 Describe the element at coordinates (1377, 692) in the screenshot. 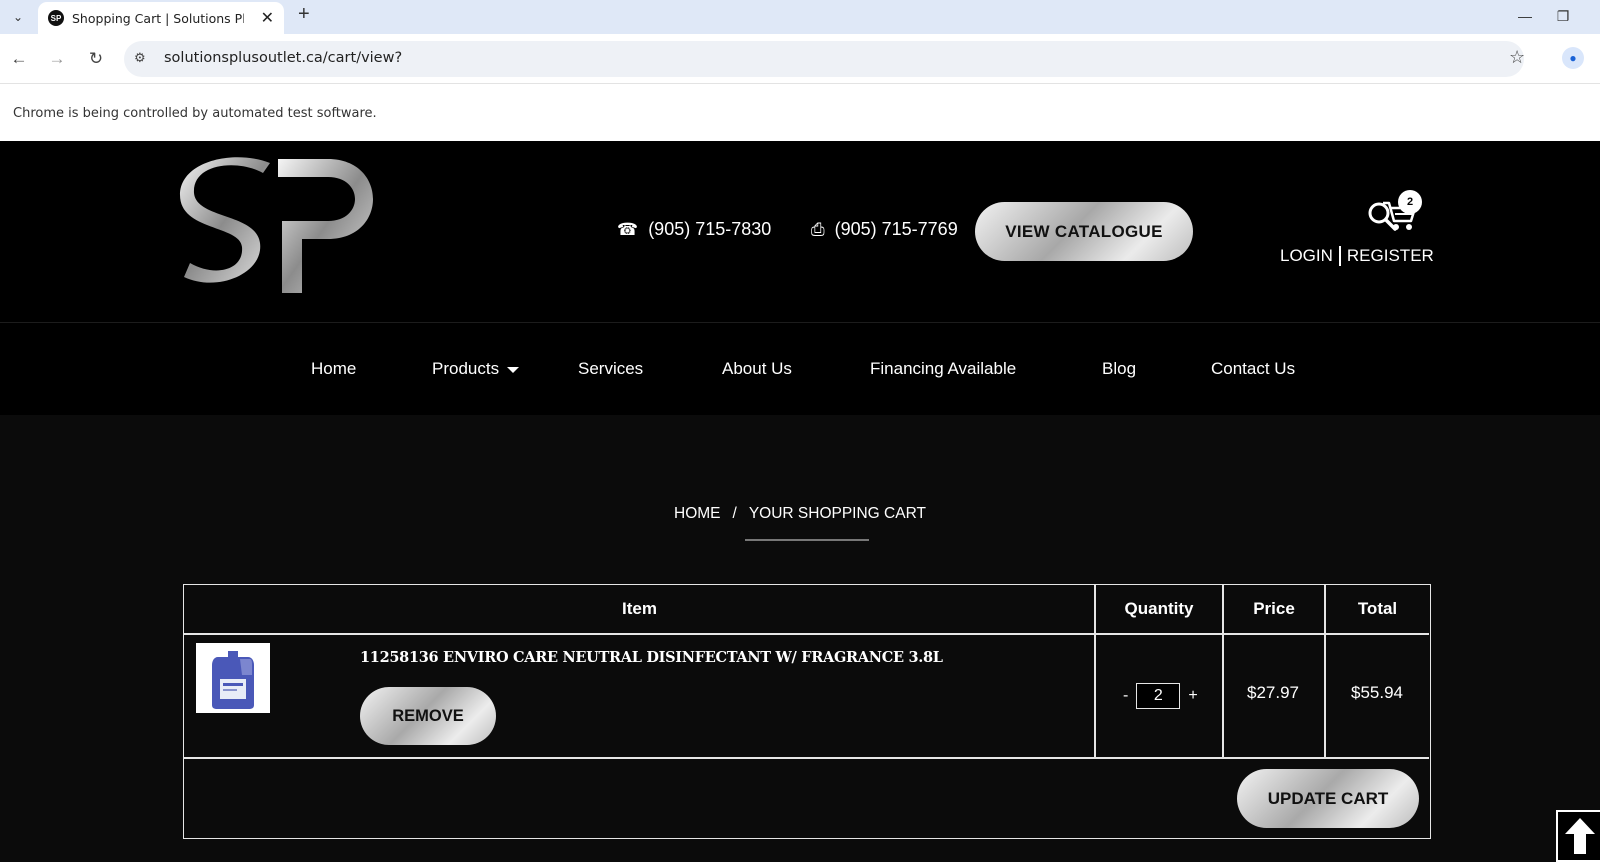

I see `item-total: $55.94` at that location.